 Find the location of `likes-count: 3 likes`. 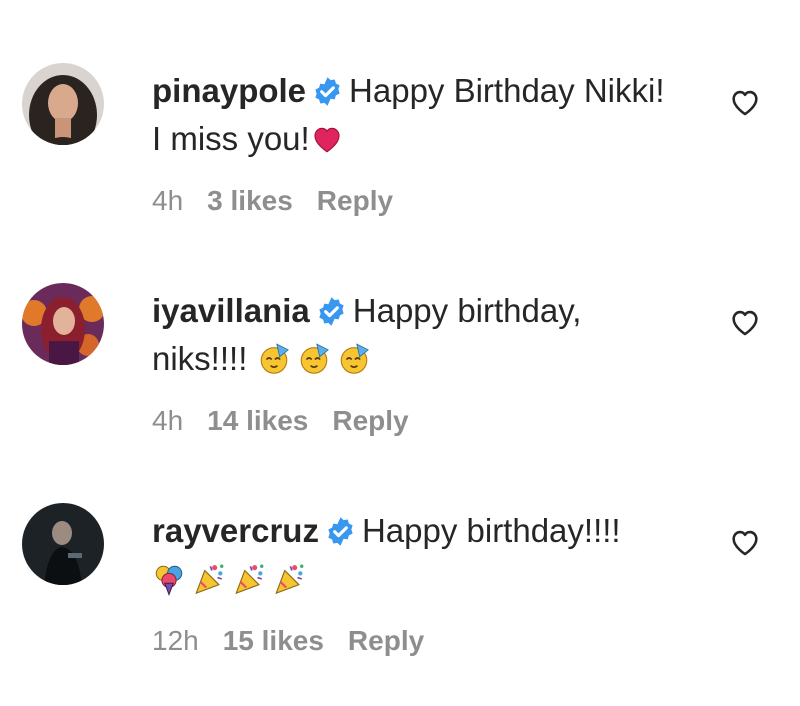

likes-count: 3 likes is located at coordinates (250, 200).